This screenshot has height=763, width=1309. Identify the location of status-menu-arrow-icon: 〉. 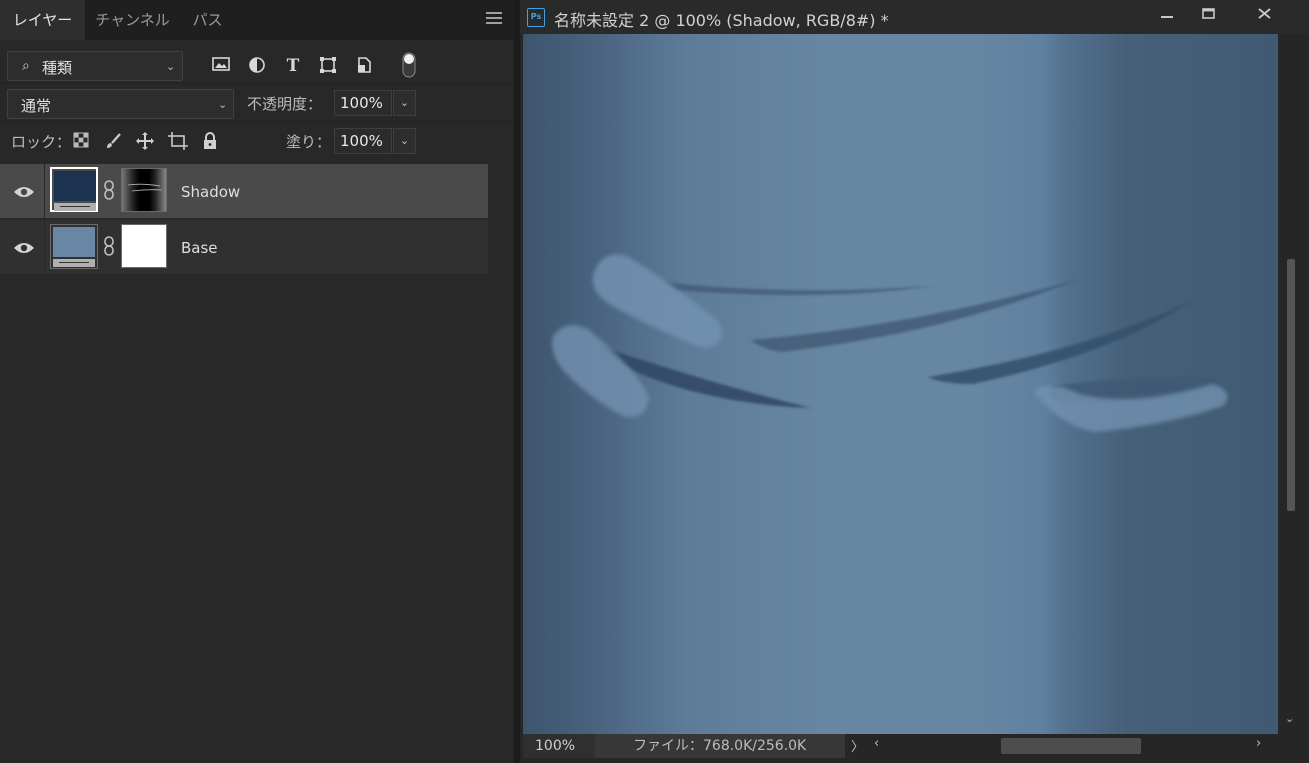
(857, 745).